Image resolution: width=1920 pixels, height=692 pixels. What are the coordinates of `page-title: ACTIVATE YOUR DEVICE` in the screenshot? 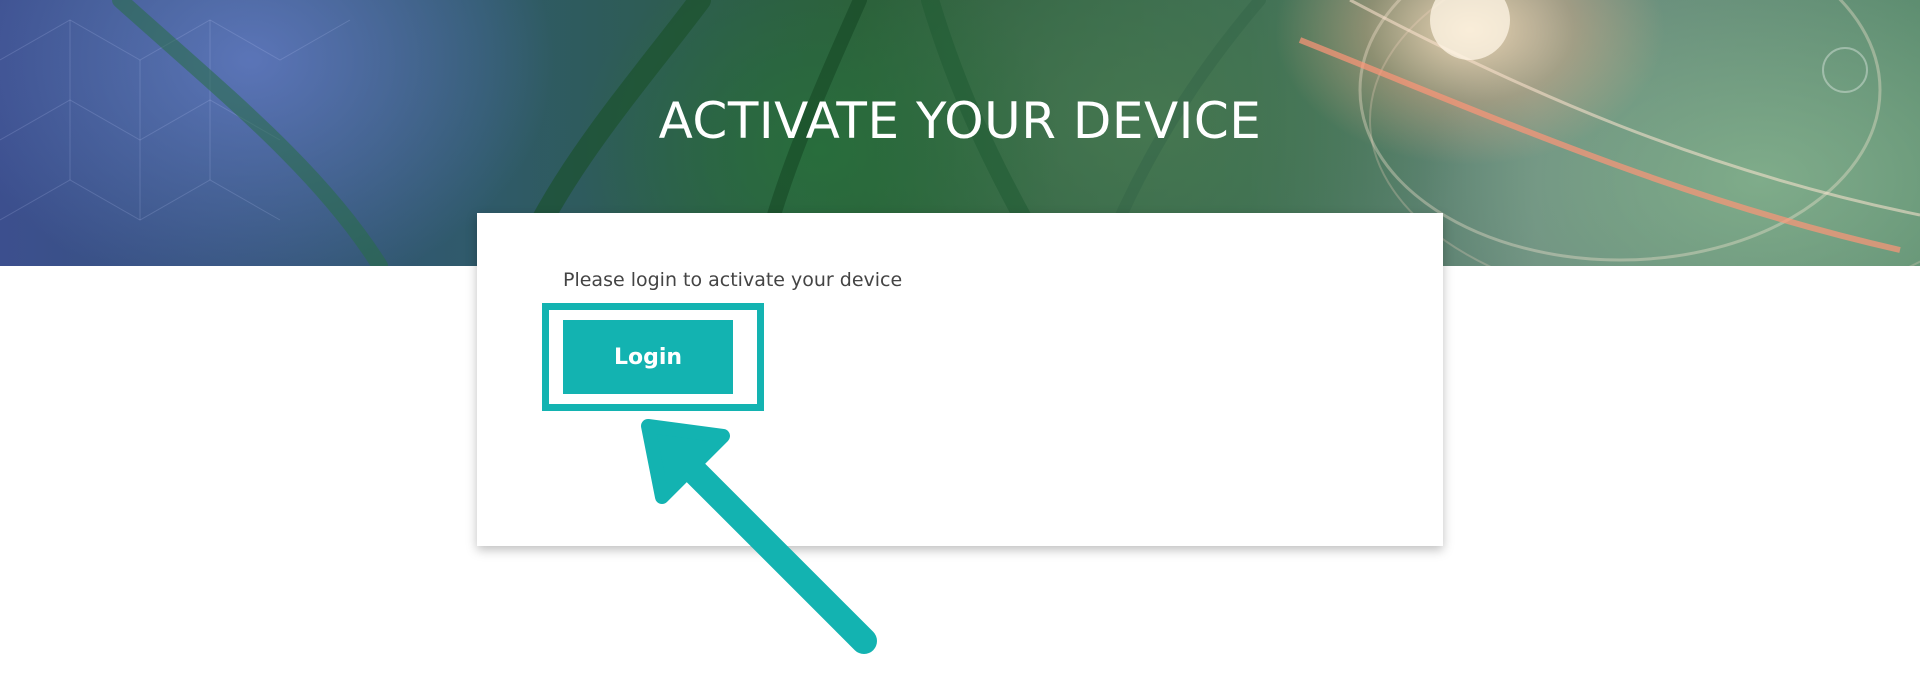 It's located at (960, 121).